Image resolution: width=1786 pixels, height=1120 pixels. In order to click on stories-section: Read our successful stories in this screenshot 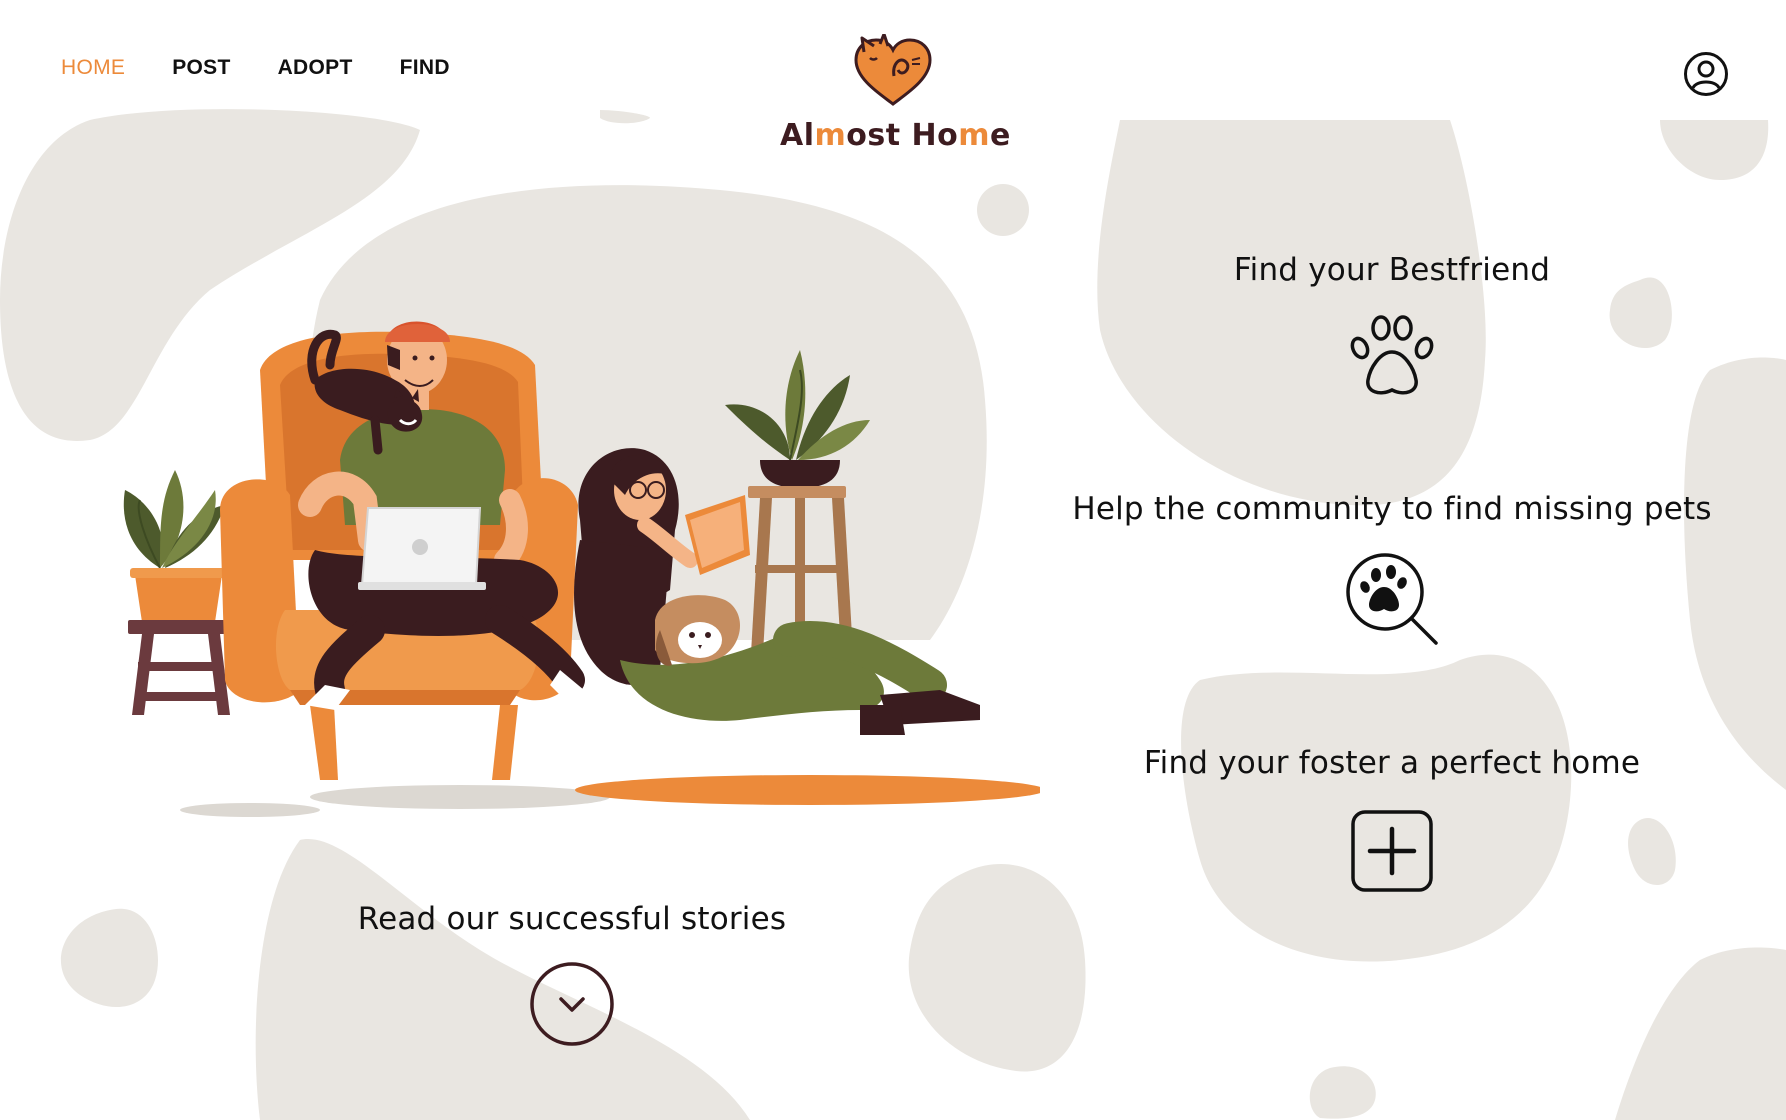, I will do `click(572, 974)`.